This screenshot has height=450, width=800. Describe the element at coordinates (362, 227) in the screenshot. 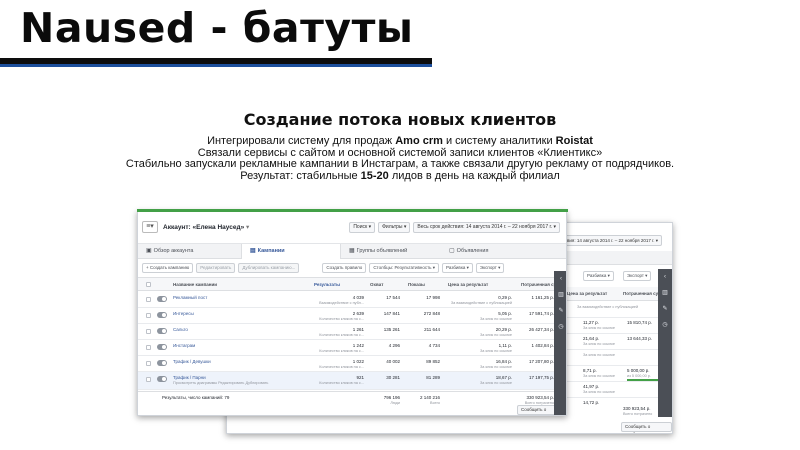

I see `search-button: Поиск ▾` at that location.